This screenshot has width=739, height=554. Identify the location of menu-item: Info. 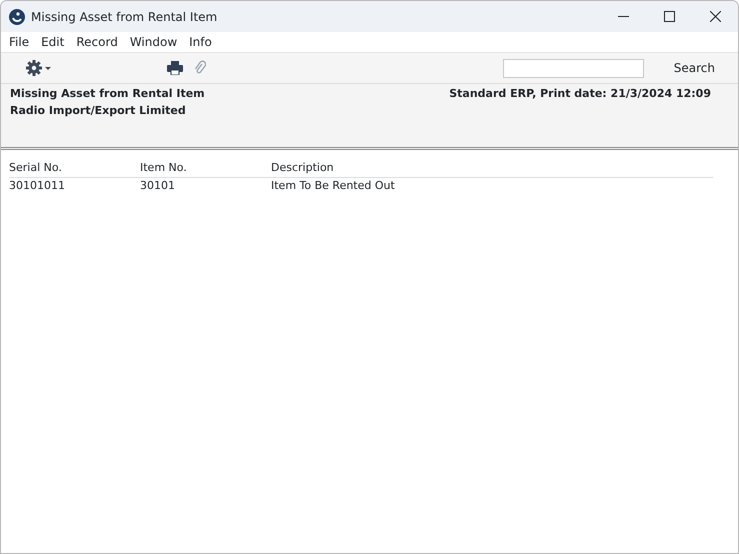
(200, 42).